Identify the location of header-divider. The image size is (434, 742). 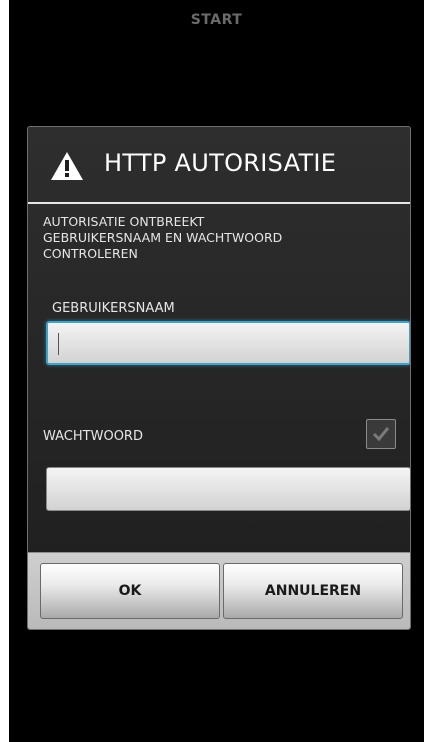
(219, 203).